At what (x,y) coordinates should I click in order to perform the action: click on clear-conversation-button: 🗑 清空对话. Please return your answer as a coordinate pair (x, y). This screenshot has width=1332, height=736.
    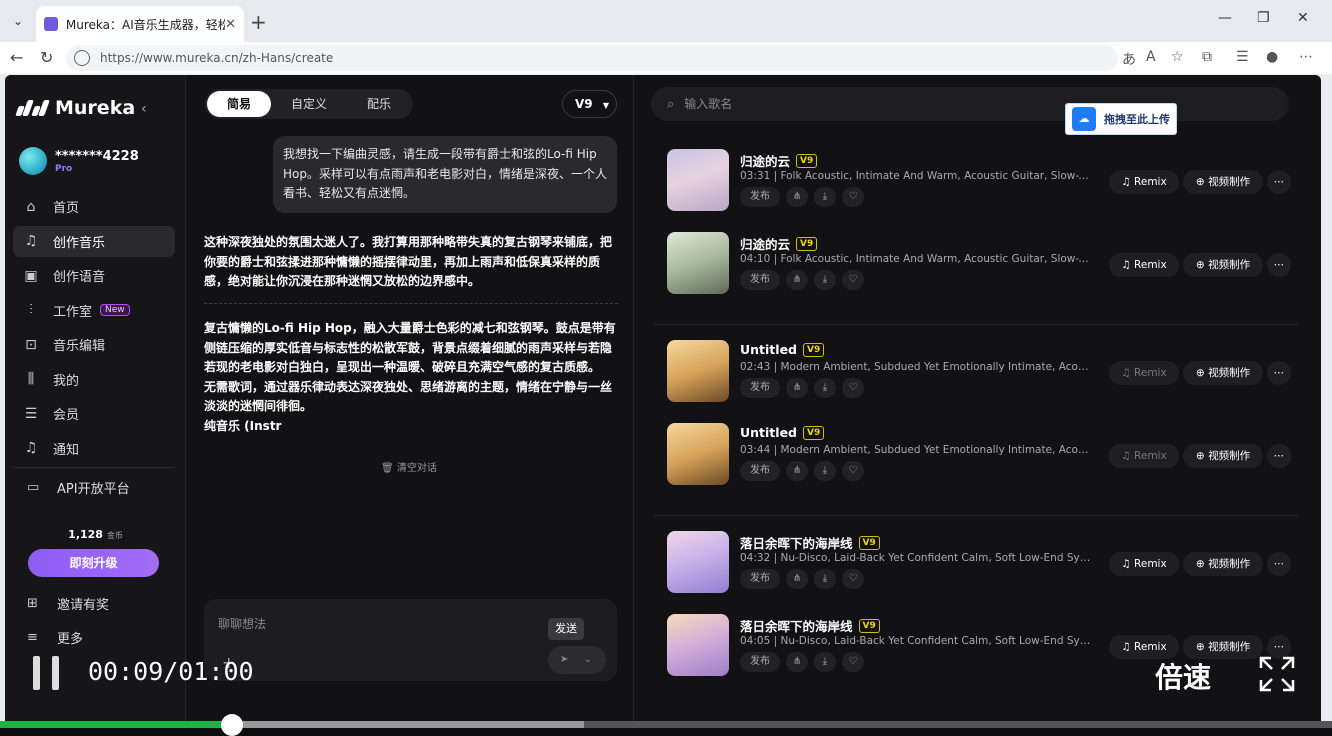
    Looking at the image, I should click on (409, 466).